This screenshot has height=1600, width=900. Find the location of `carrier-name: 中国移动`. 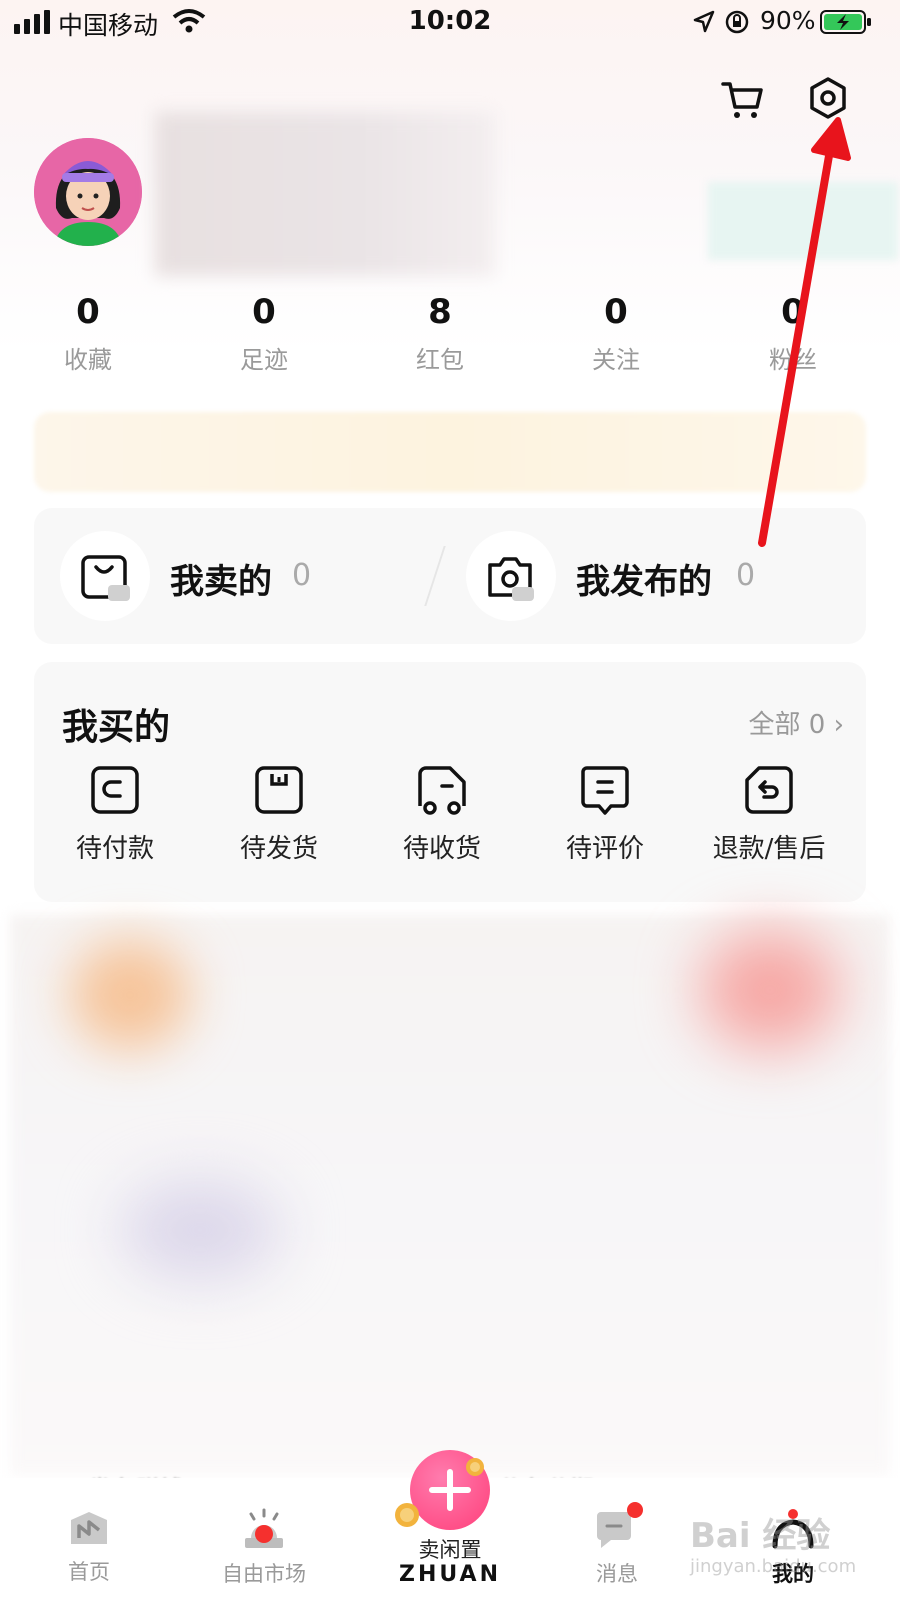

carrier-name: 中国移动 is located at coordinates (108, 25).